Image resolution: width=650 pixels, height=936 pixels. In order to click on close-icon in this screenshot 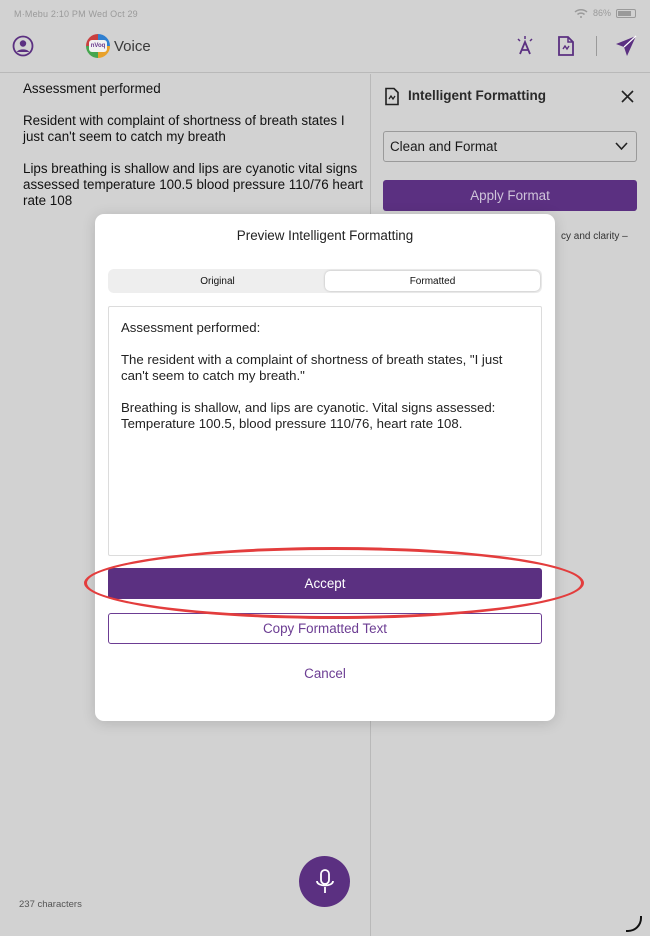, I will do `click(627, 96)`.